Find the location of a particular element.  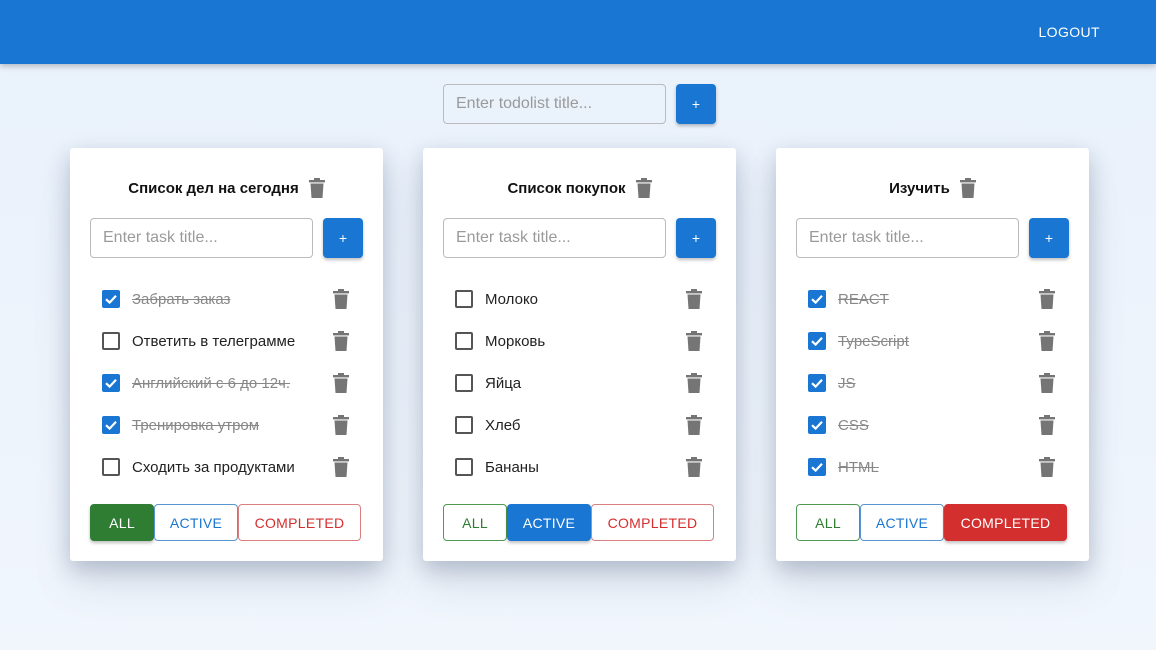

task-label: CSS is located at coordinates (853, 425).